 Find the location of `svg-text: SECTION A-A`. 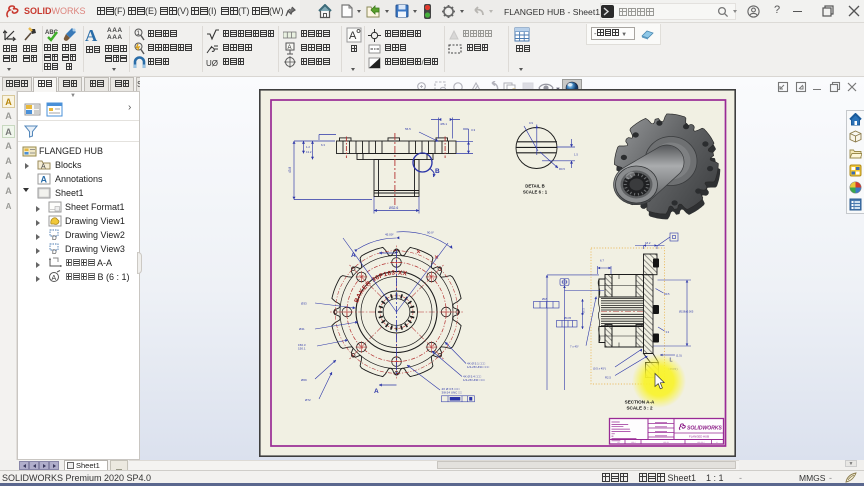

svg-text: SECTION A-A is located at coordinates (640, 402).